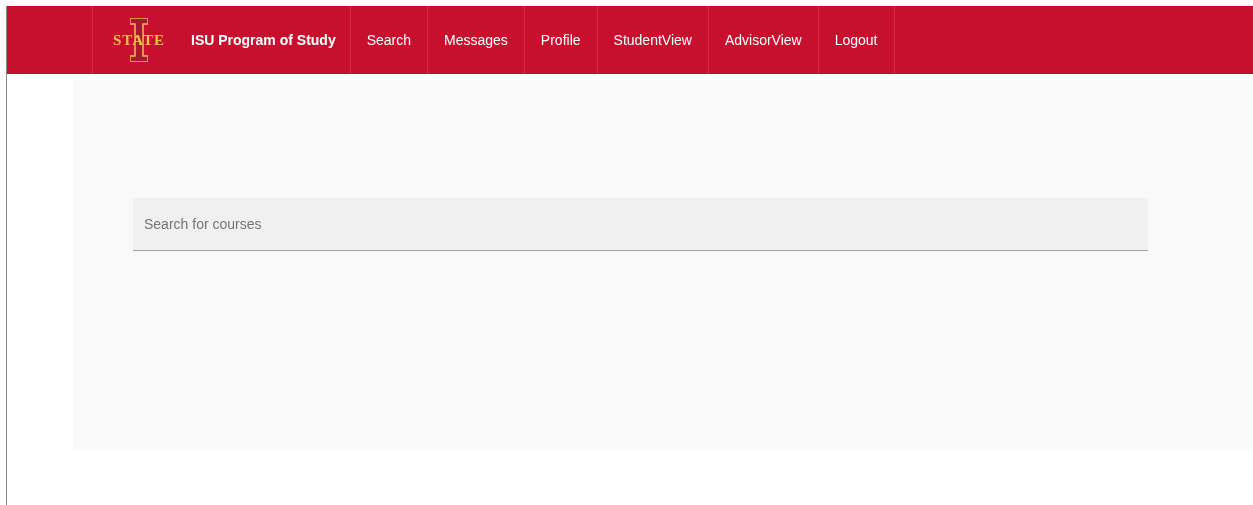  Describe the element at coordinates (561, 40) in the screenshot. I see `nav-link: Profile` at that location.